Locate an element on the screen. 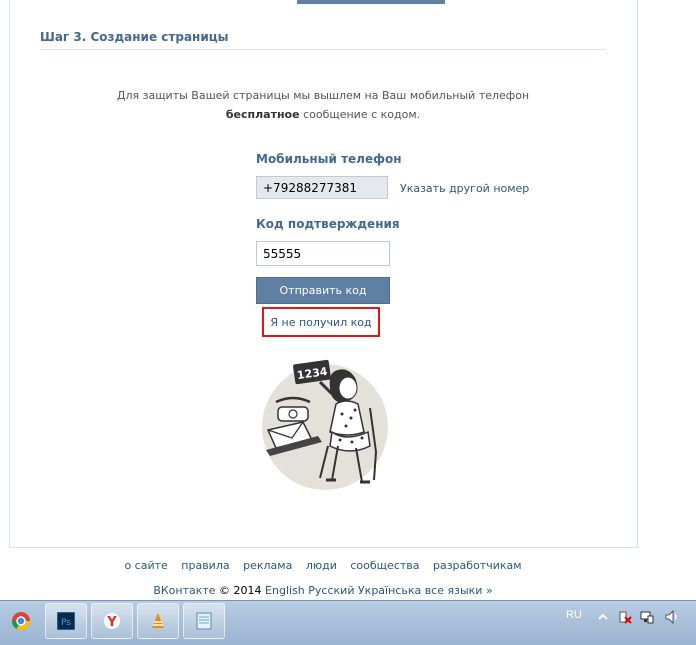  footer-link-people: люди is located at coordinates (321, 565).